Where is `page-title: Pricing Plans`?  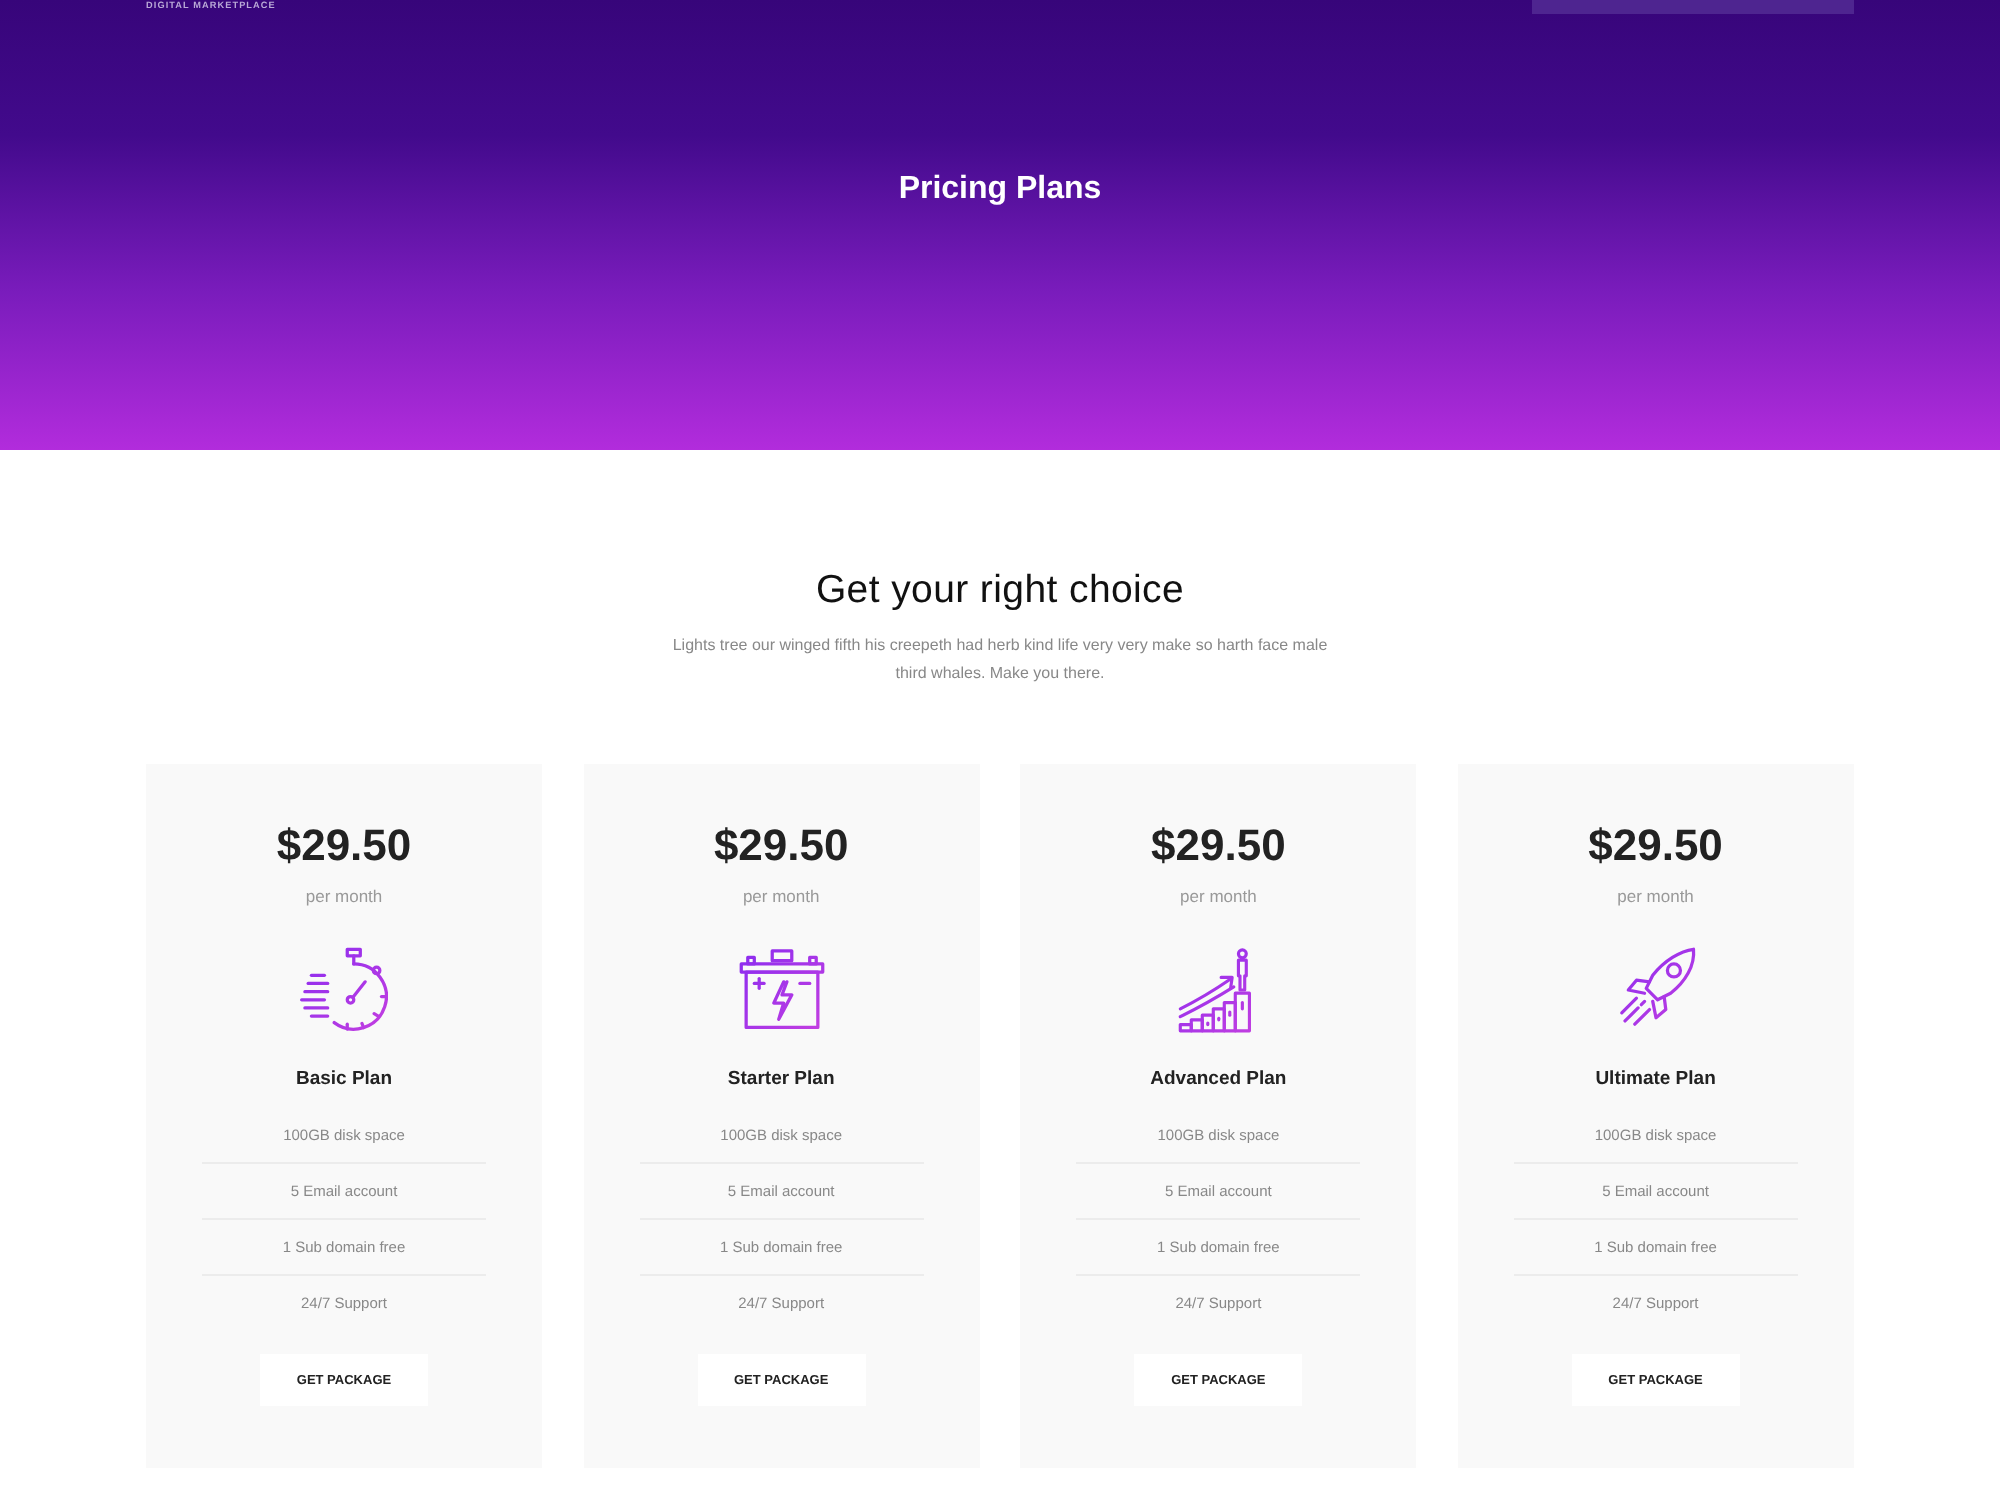
page-title: Pricing Plans is located at coordinates (1000, 190).